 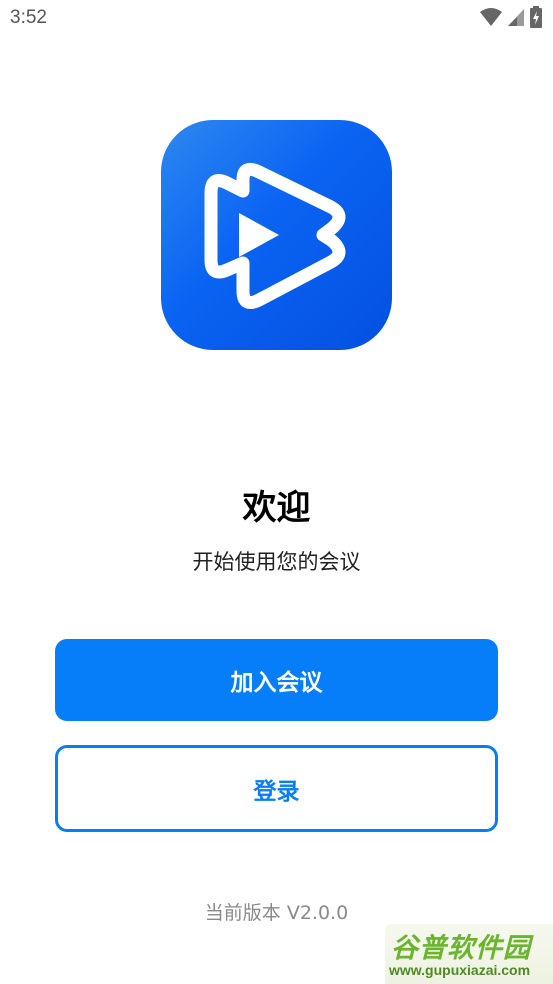 I want to click on app-logo, so click(x=276, y=235).